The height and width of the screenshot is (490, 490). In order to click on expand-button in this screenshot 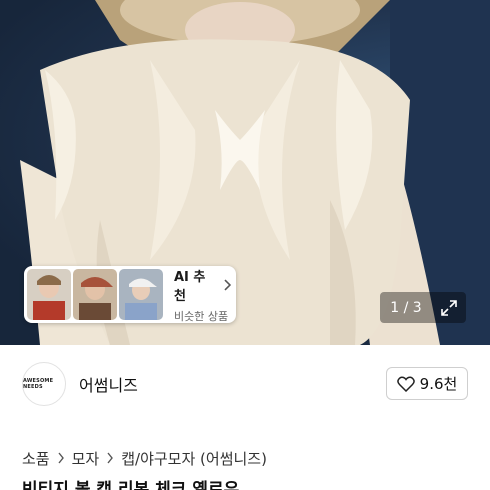, I will do `click(449, 307)`.